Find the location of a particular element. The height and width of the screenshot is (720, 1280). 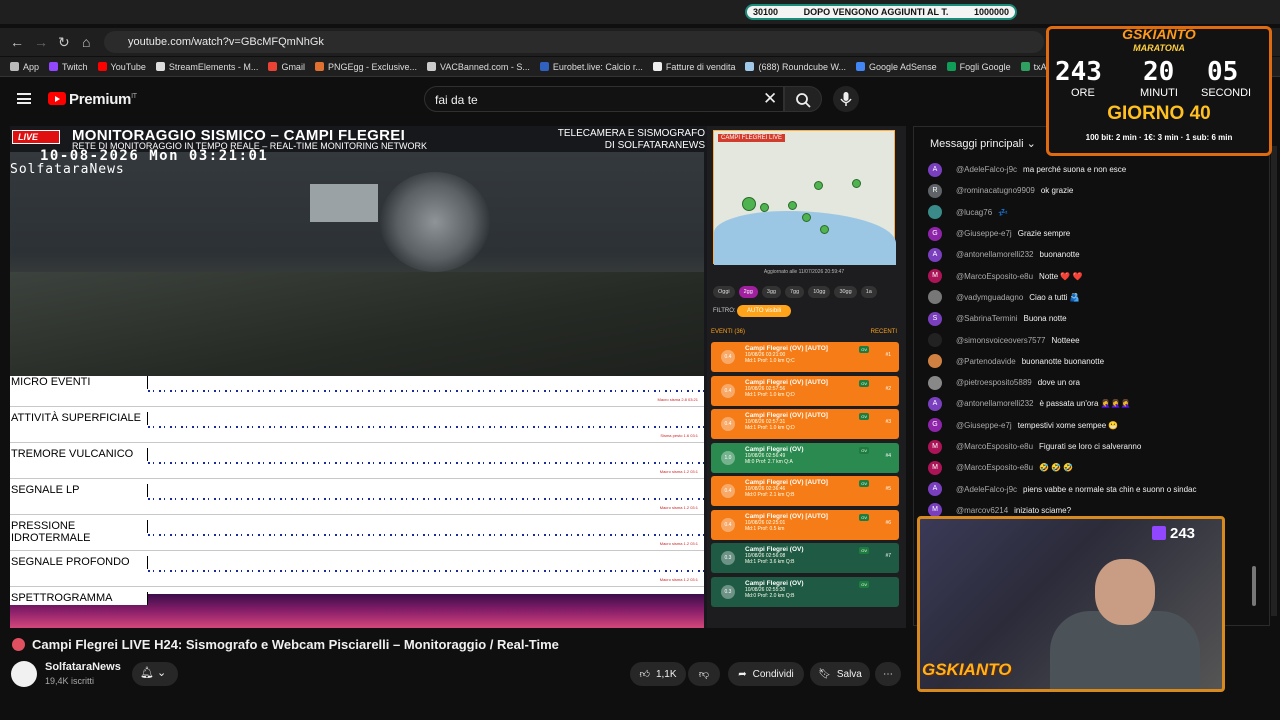

channel-avatar is located at coordinates (24, 674).